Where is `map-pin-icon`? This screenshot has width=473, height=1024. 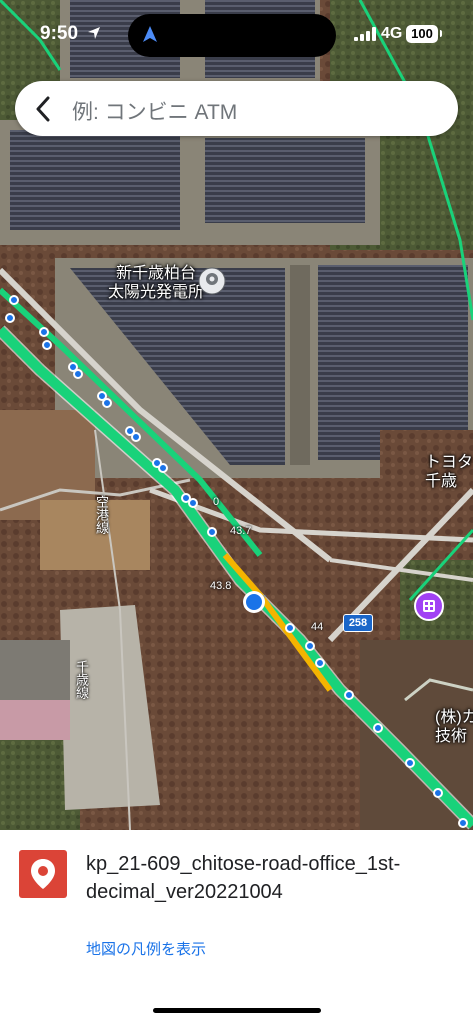 map-pin-icon is located at coordinates (43, 874).